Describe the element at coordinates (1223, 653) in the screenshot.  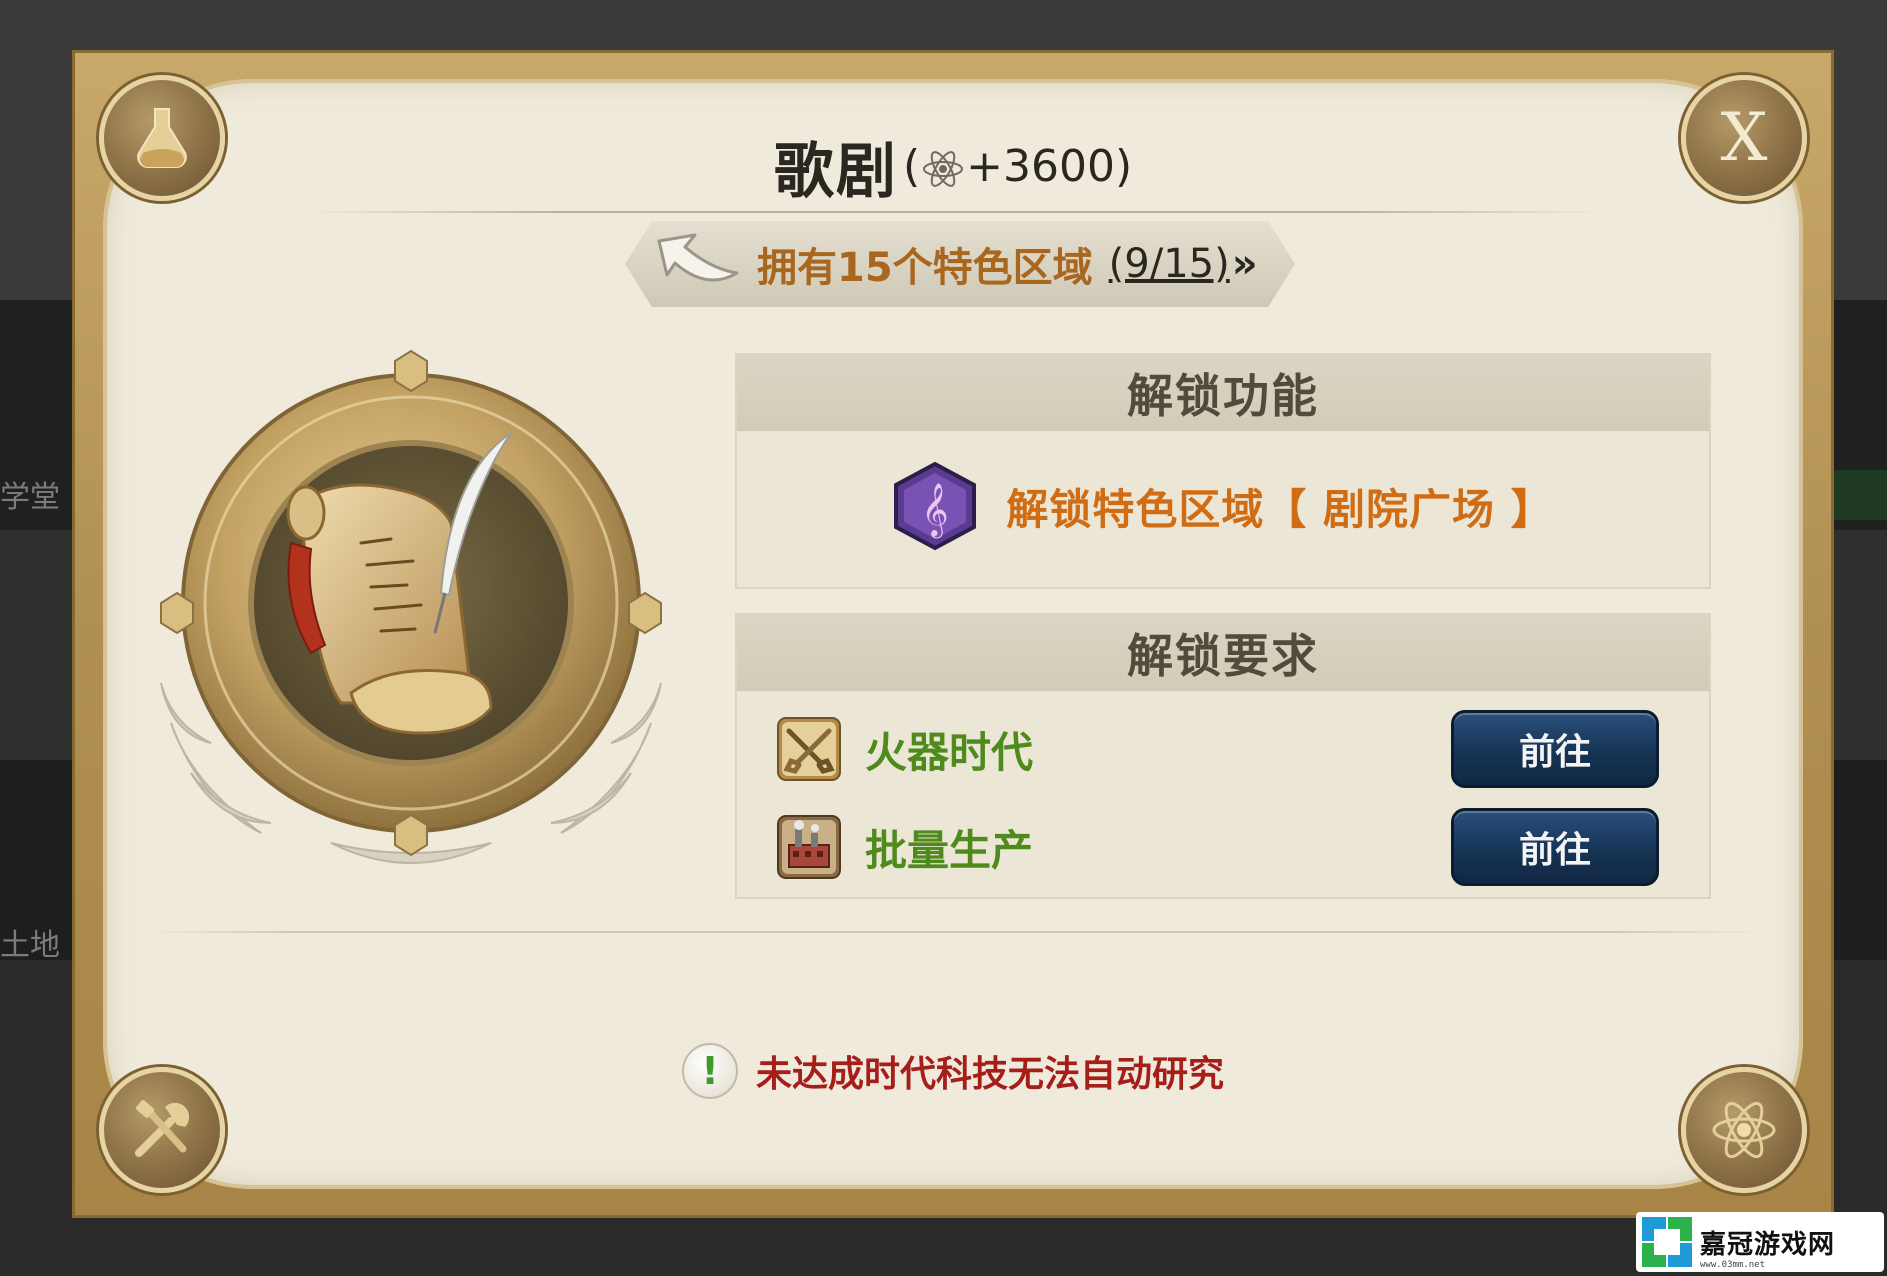
I see `unlock-requirements-heading: 解锁要求` at that location.